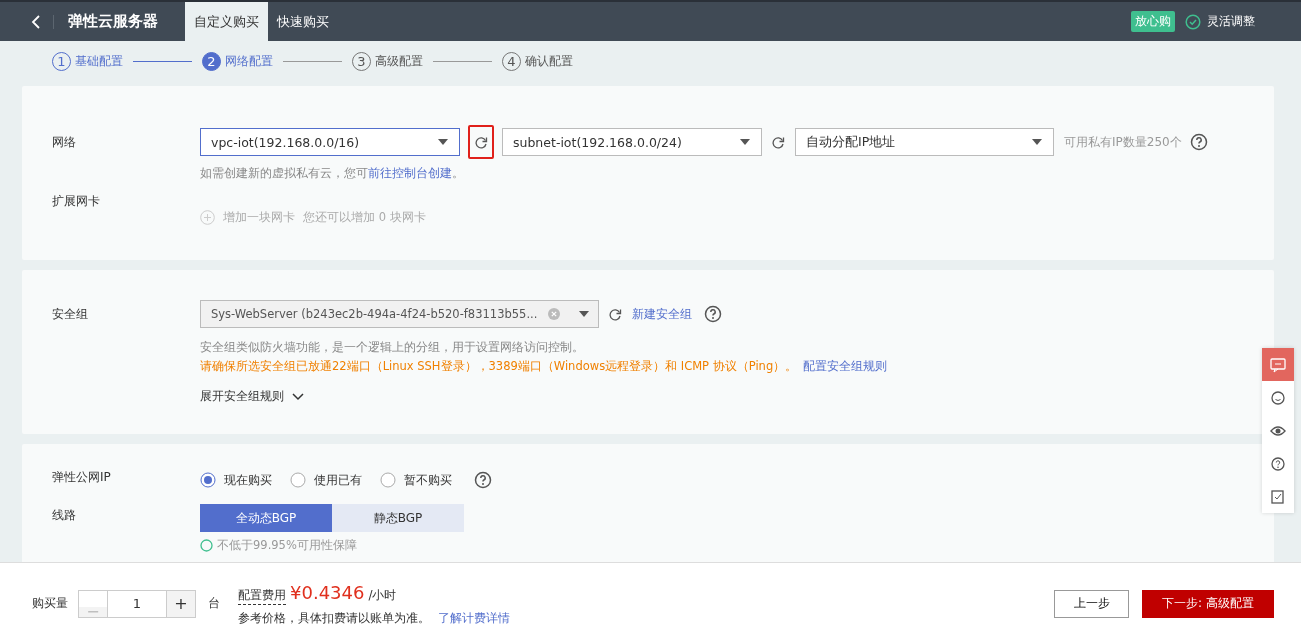 This screenshot has height=644, width=1301. What do you see at coordinates (334, 618) in the screenshot?
I see `price-note: 参考价格，具体扣费请以账单为准。` at bounding box center [334, 618].